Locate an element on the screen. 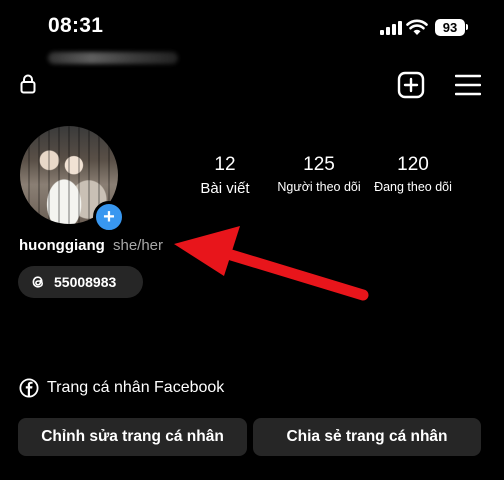  wifi-icon is located at coordinates (417, 27).